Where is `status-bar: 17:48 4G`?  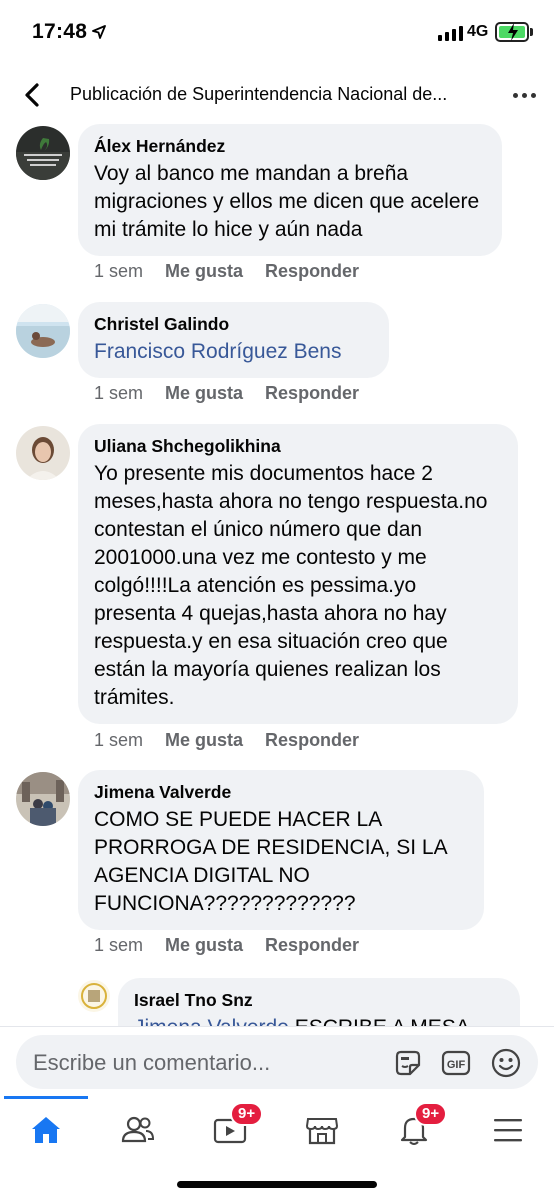
status-bar: 17:48 4G is located at coordinates (277, 33).